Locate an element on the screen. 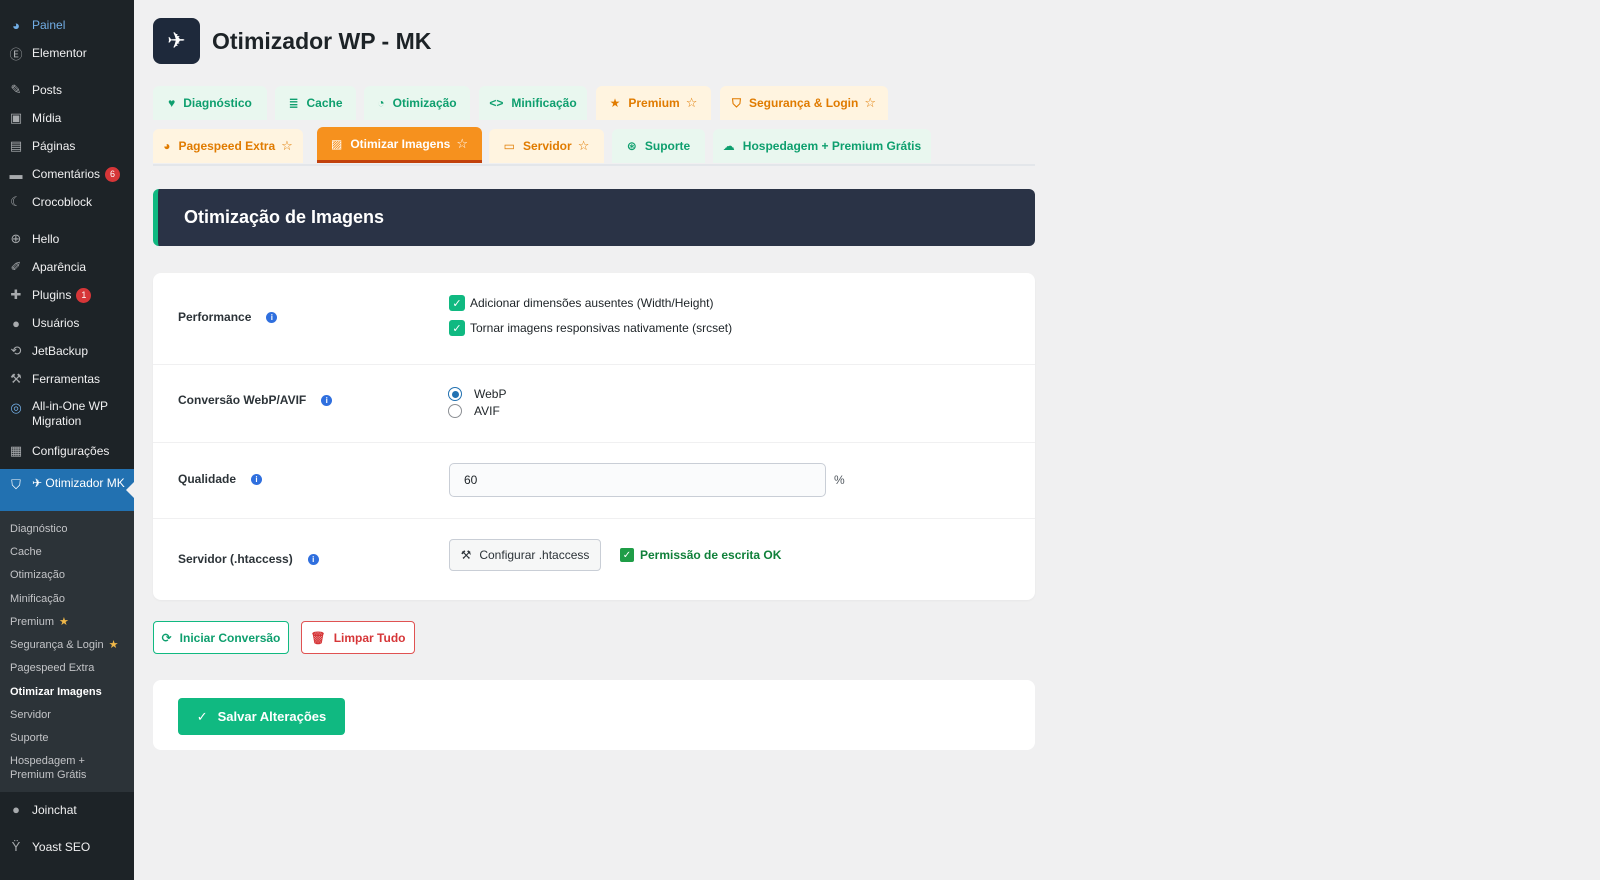 The width and height of the screenshot is (1600, 880). sidebar-item-midia: ▣ Mídia is located at coordinates (67, 118).